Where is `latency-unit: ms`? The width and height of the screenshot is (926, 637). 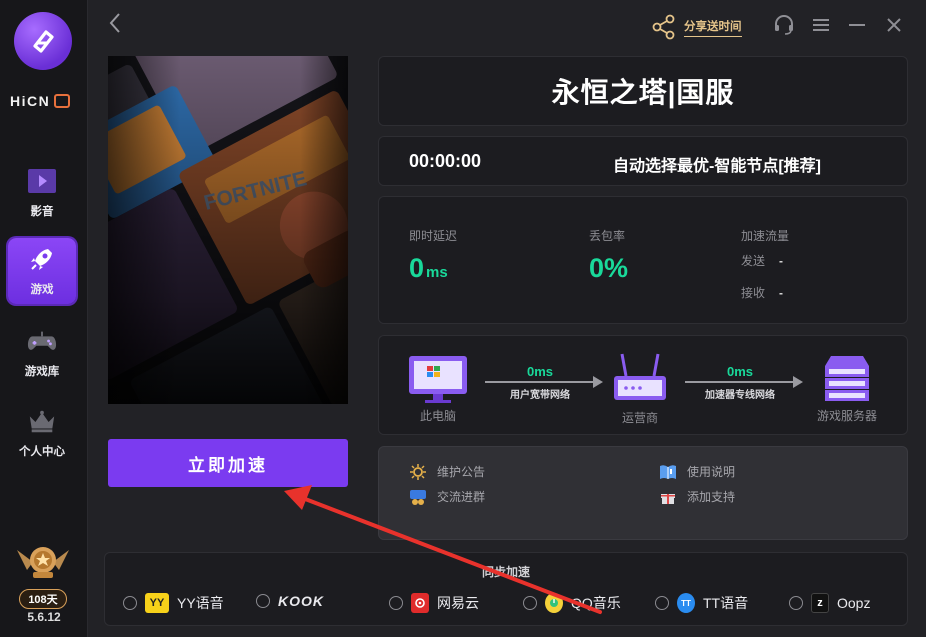 latency-unit: ms is located at coordinates (437, 272).